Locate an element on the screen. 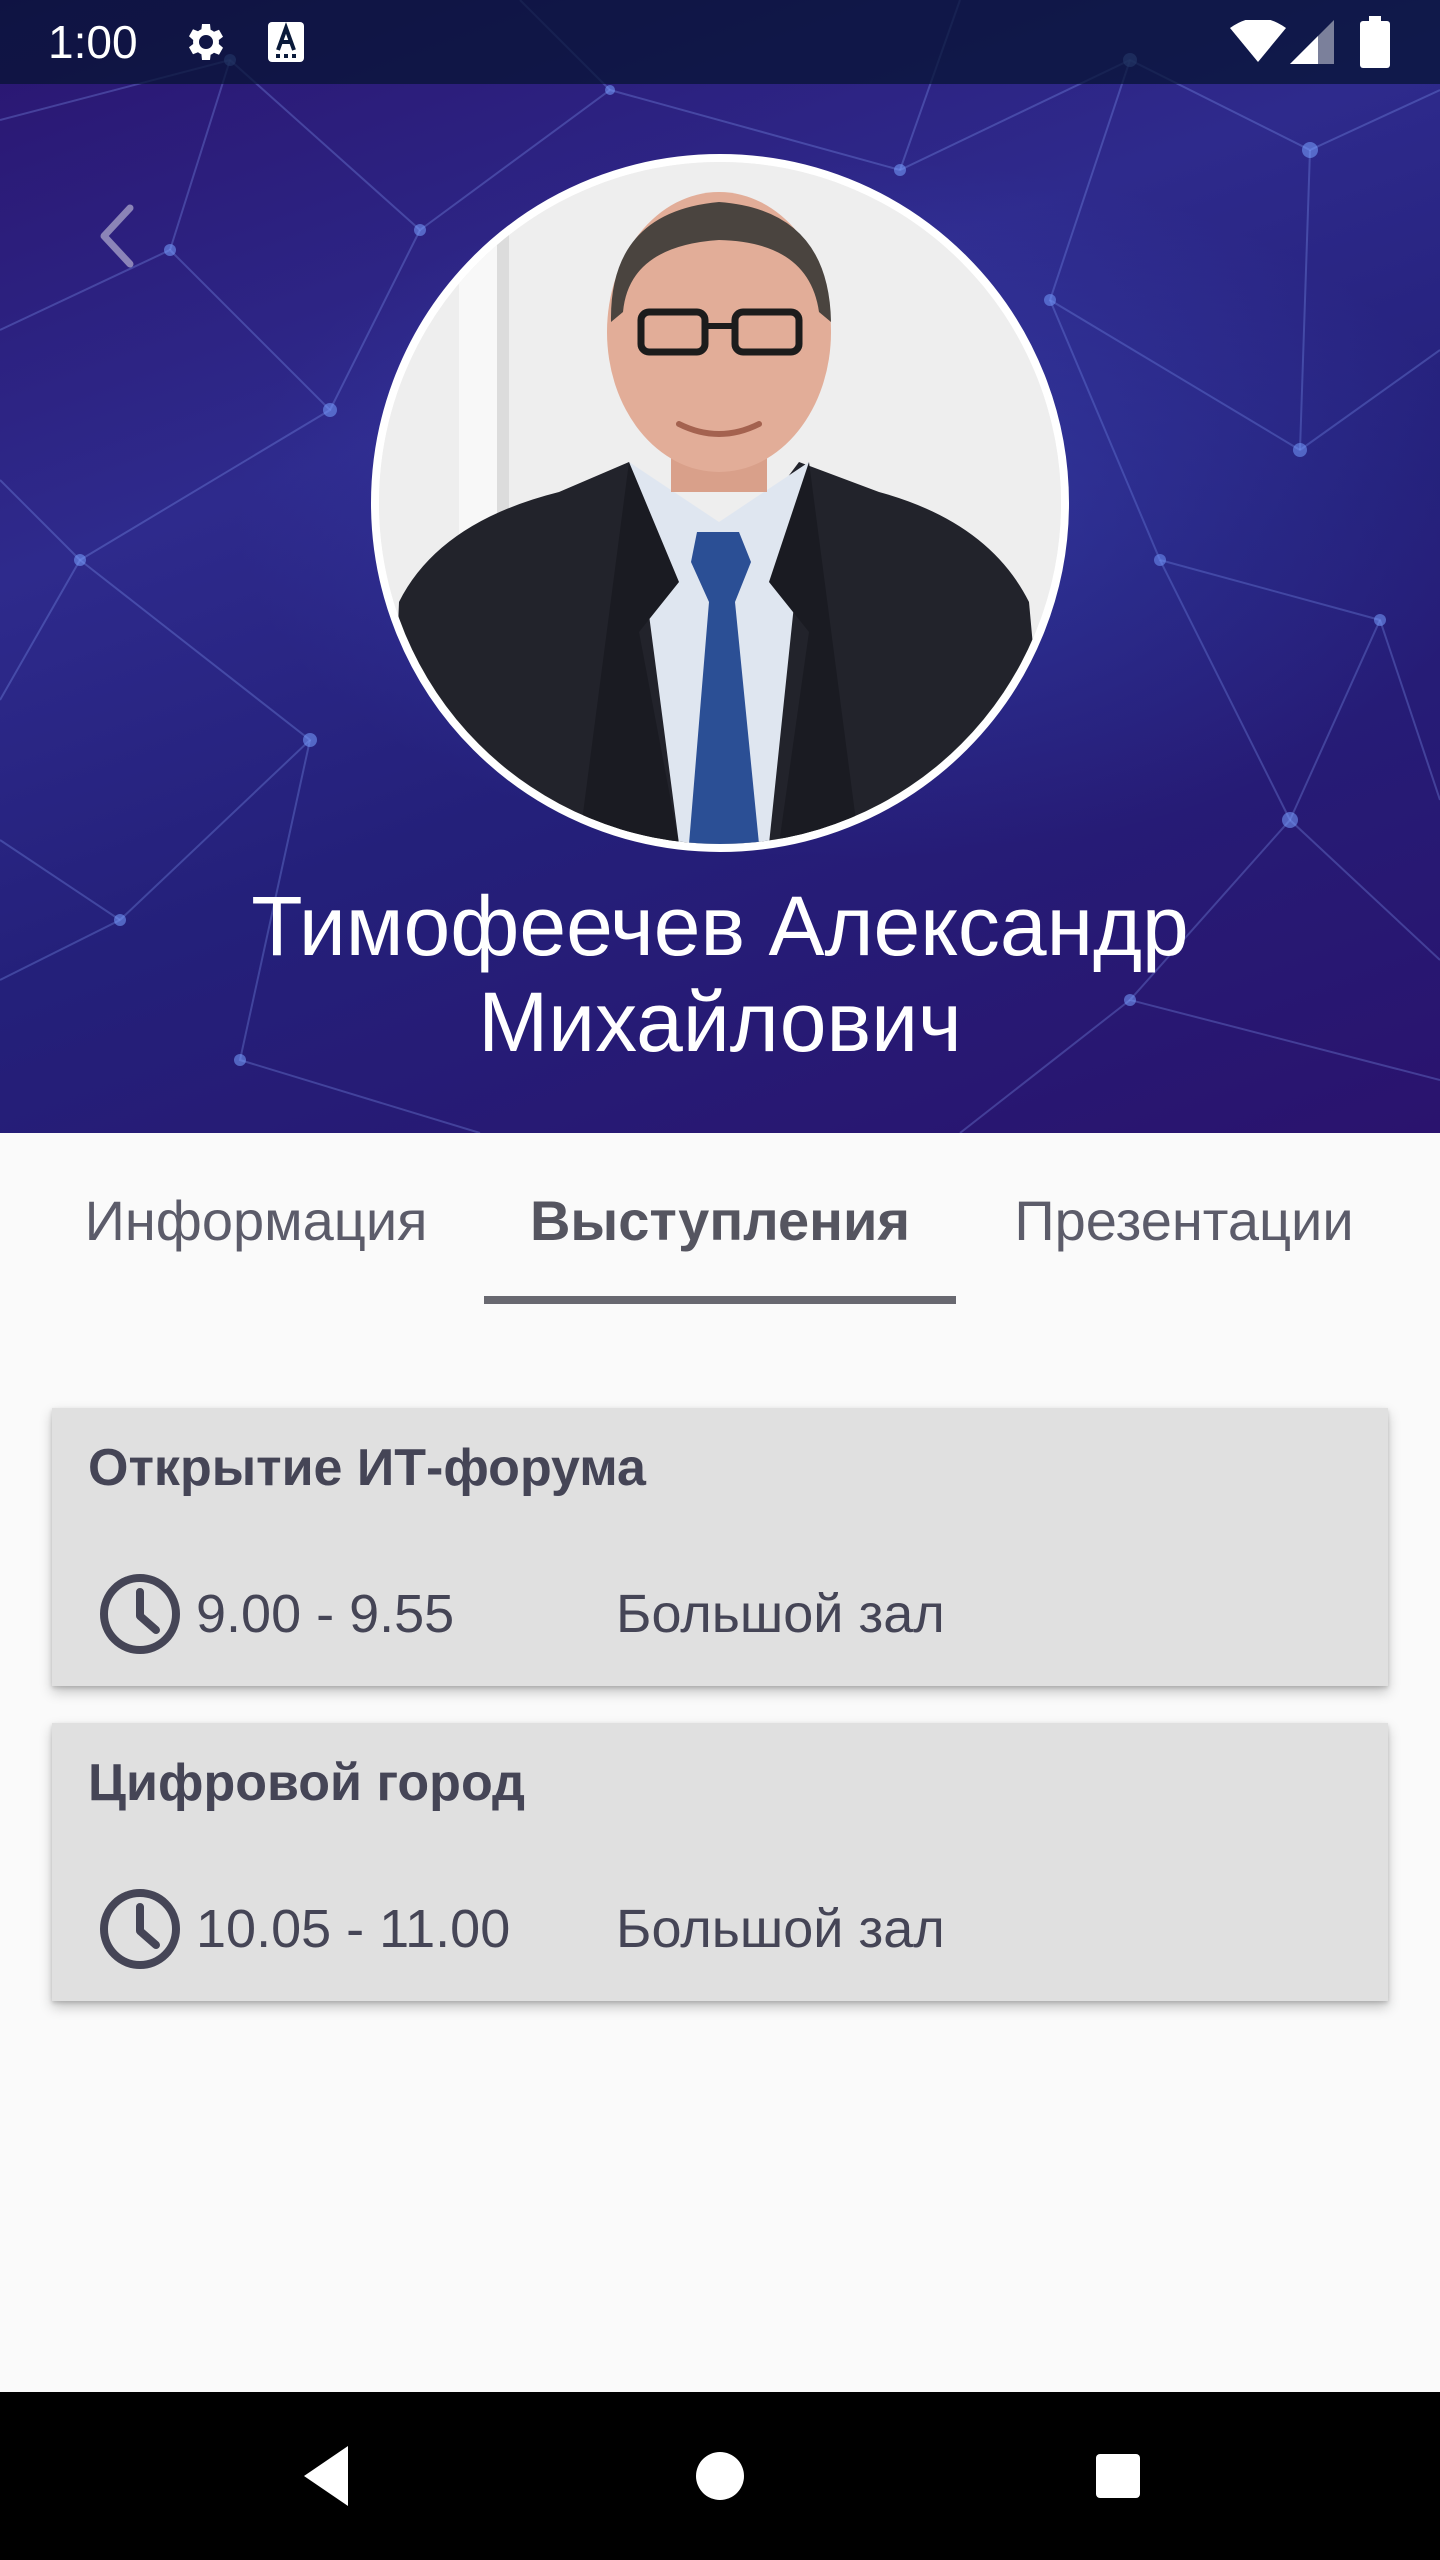  speaker-avatar is located at coordinates (720, 503).